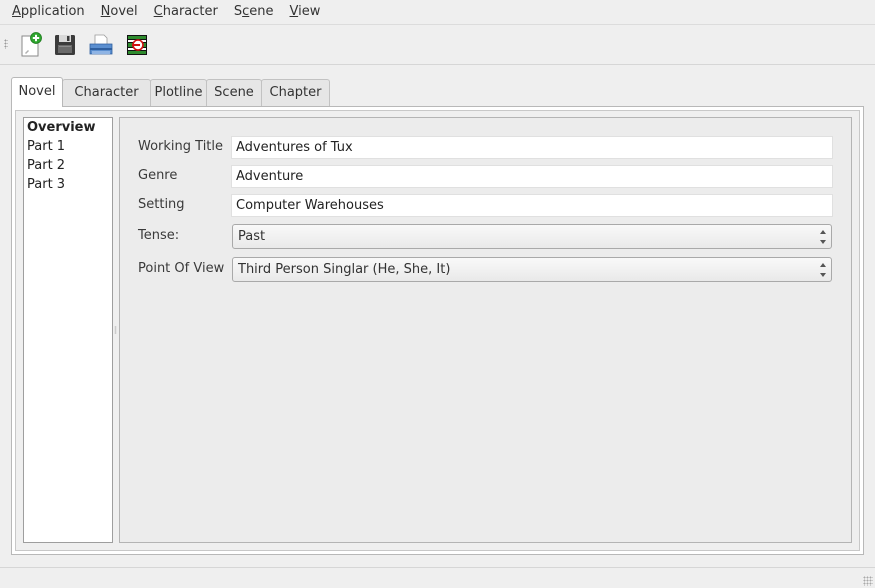 The height and width of the screenshot is (588, 875). Describe the element at coordinates (532, 269) in the screenshot. I see `point-of-view-select: Third Person Singlar (He, She, It)` at that location.